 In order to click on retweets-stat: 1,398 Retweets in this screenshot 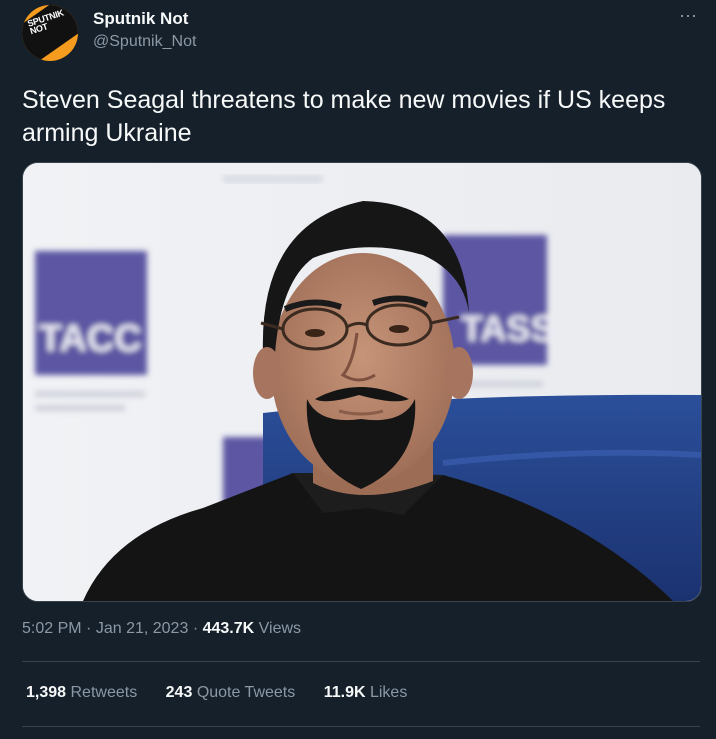, I will do `click(81, 693)`.